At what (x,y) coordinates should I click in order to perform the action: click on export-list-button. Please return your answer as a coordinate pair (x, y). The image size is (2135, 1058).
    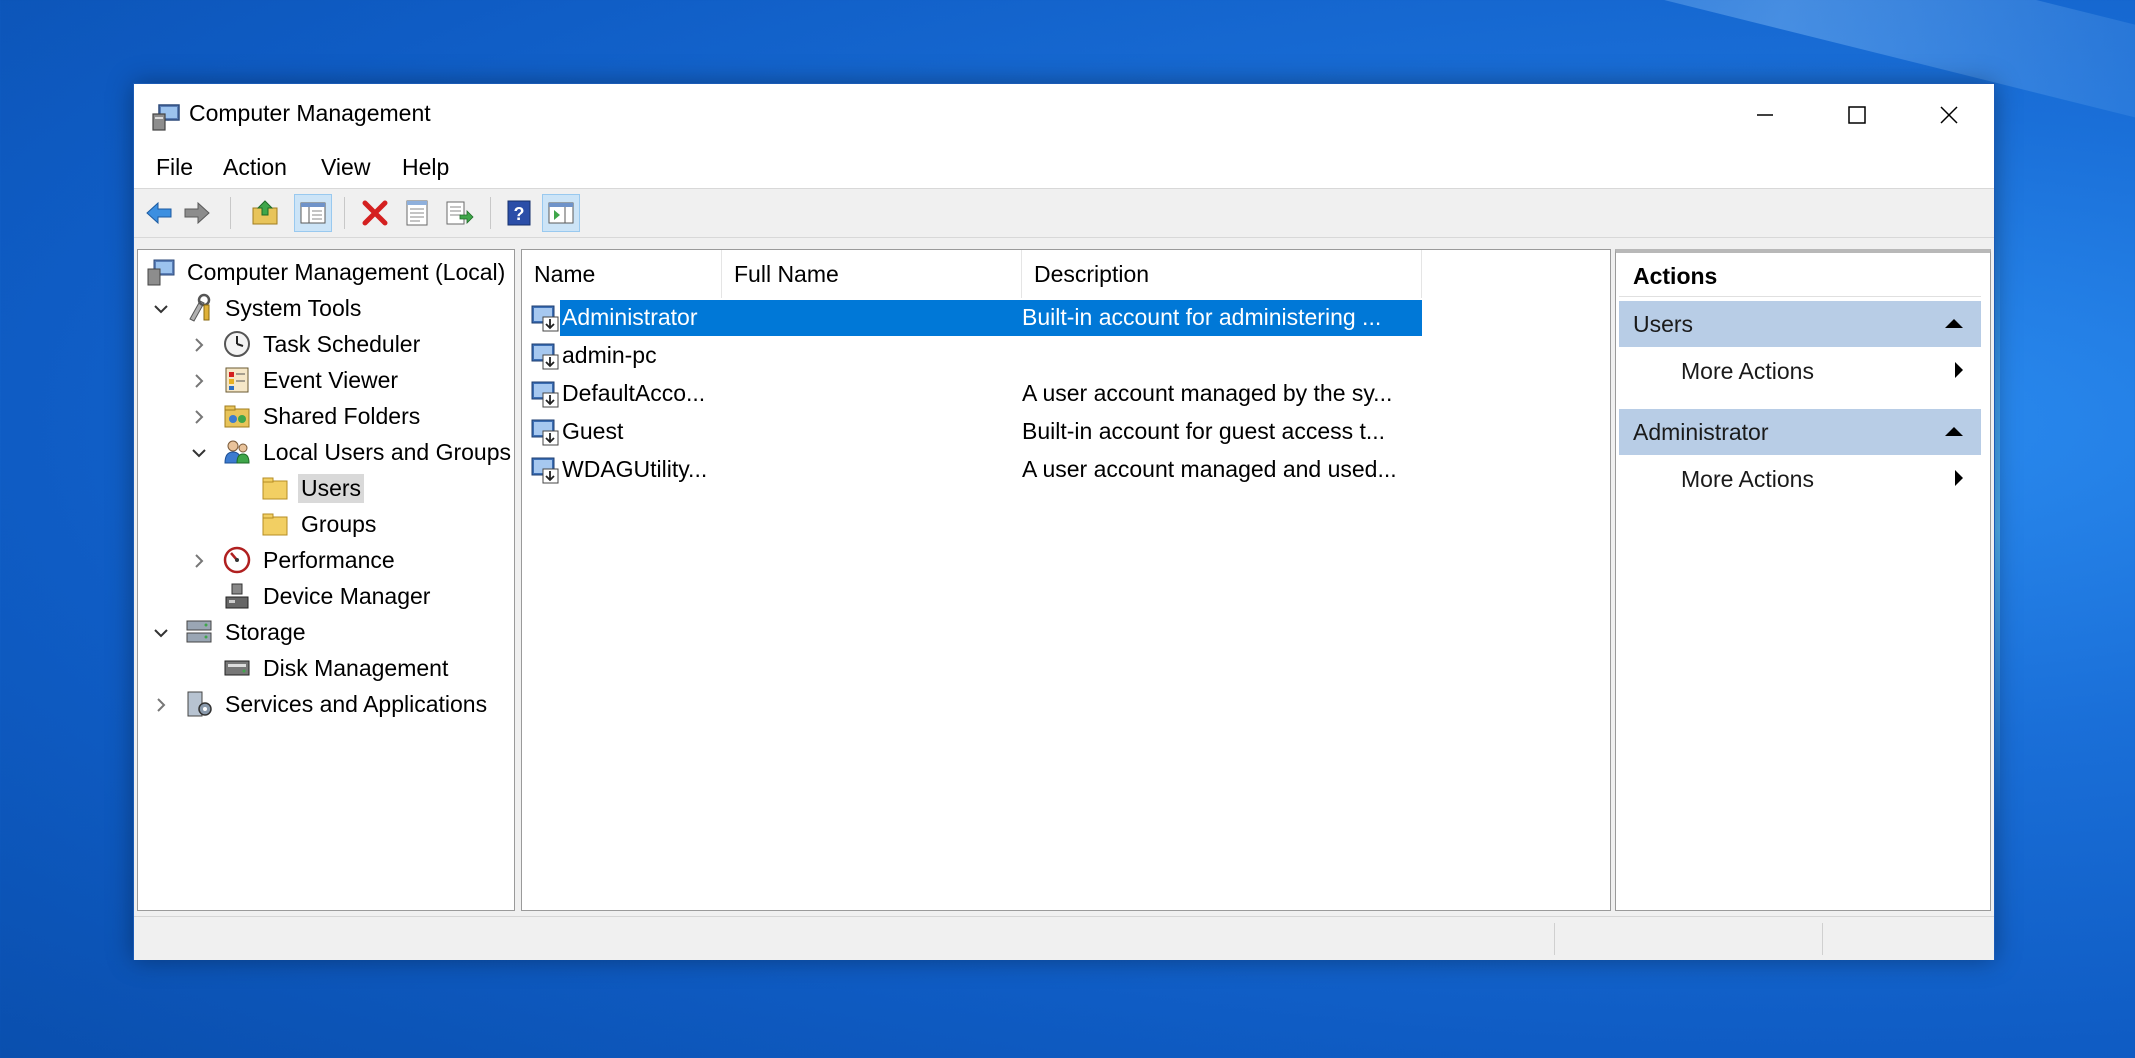
    Looking at the image, I should click on (459, 213).